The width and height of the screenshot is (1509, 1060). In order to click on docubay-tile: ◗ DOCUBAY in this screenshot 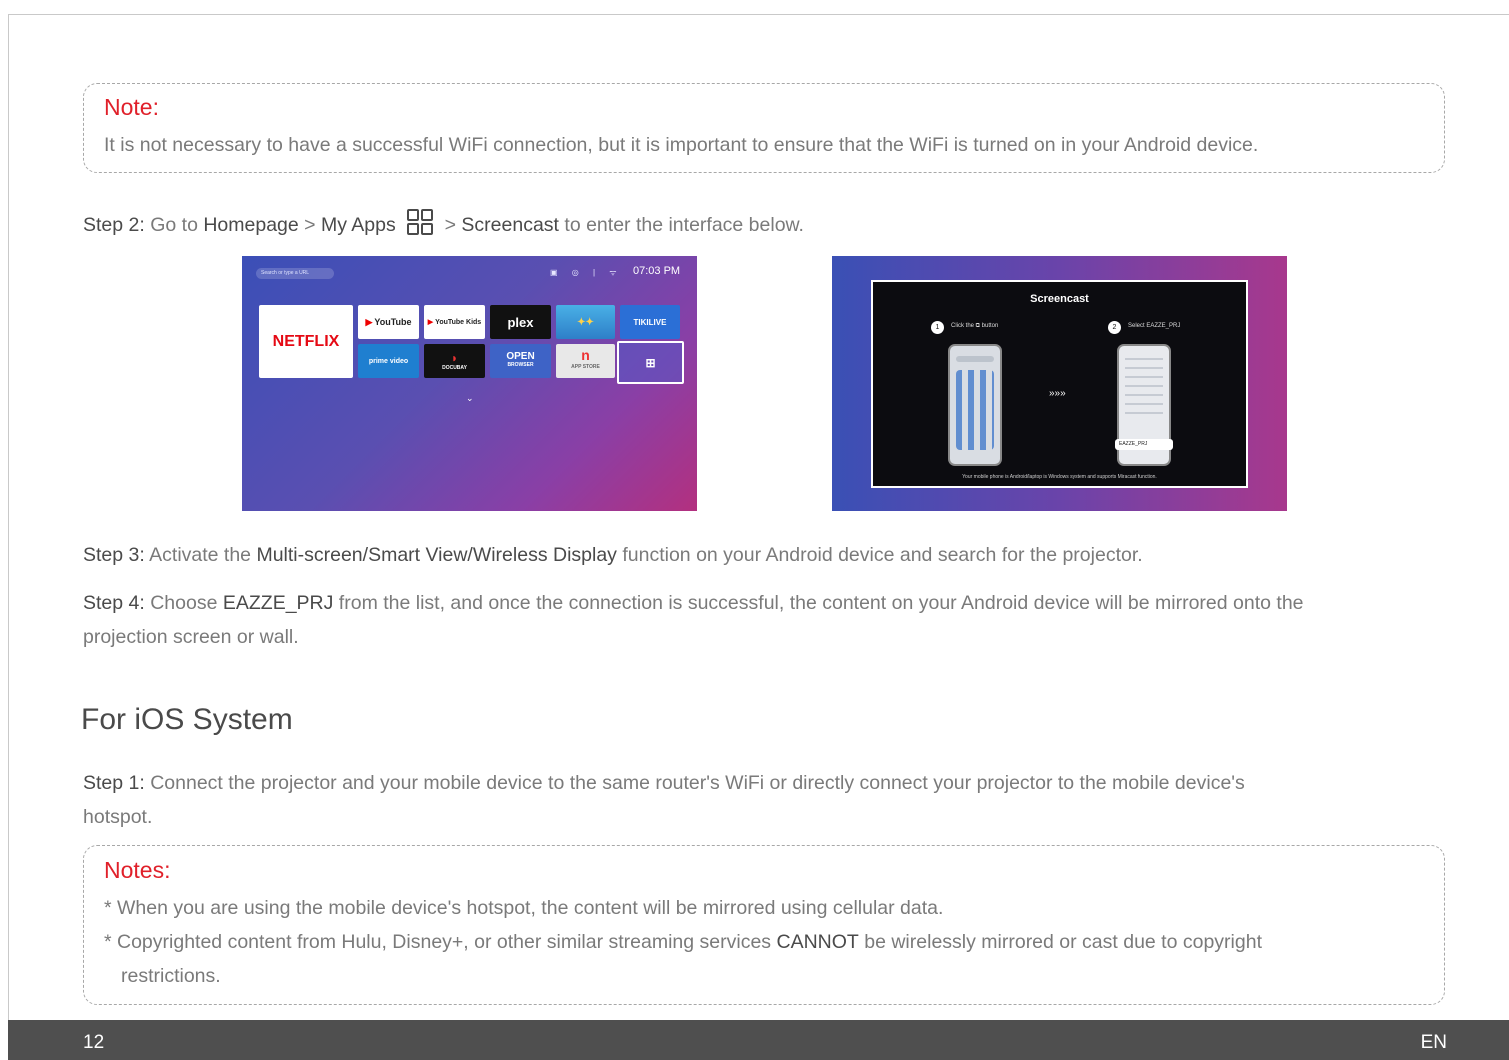, I will do `click(454, 361)`.